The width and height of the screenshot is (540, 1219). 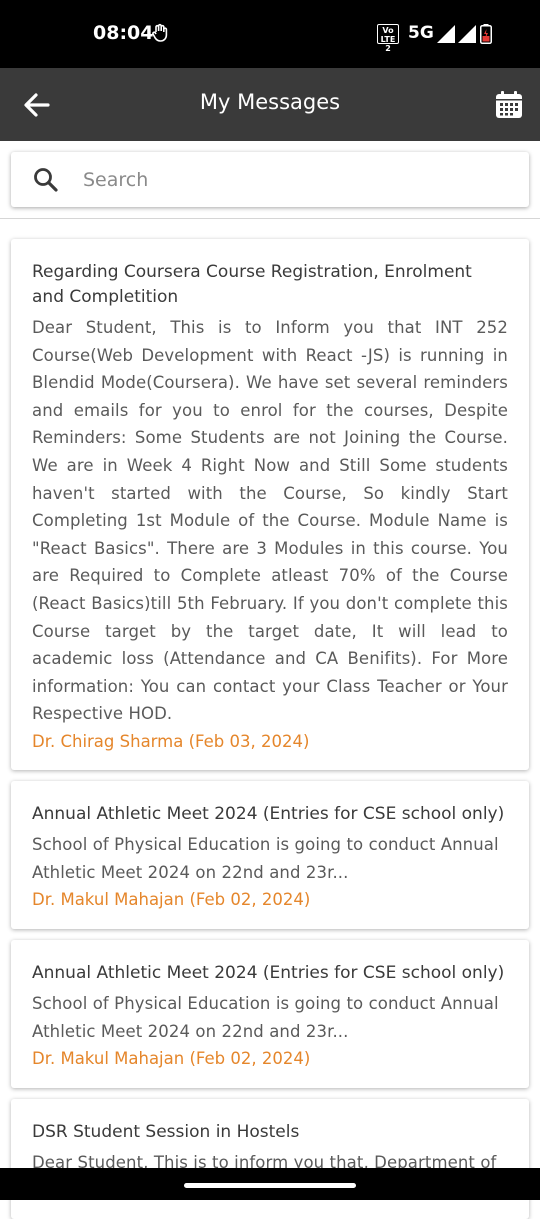 What do you see at coordinates (486, 36) in the screenshot?
I see `battery-icon` at bounding box center [486, 36].